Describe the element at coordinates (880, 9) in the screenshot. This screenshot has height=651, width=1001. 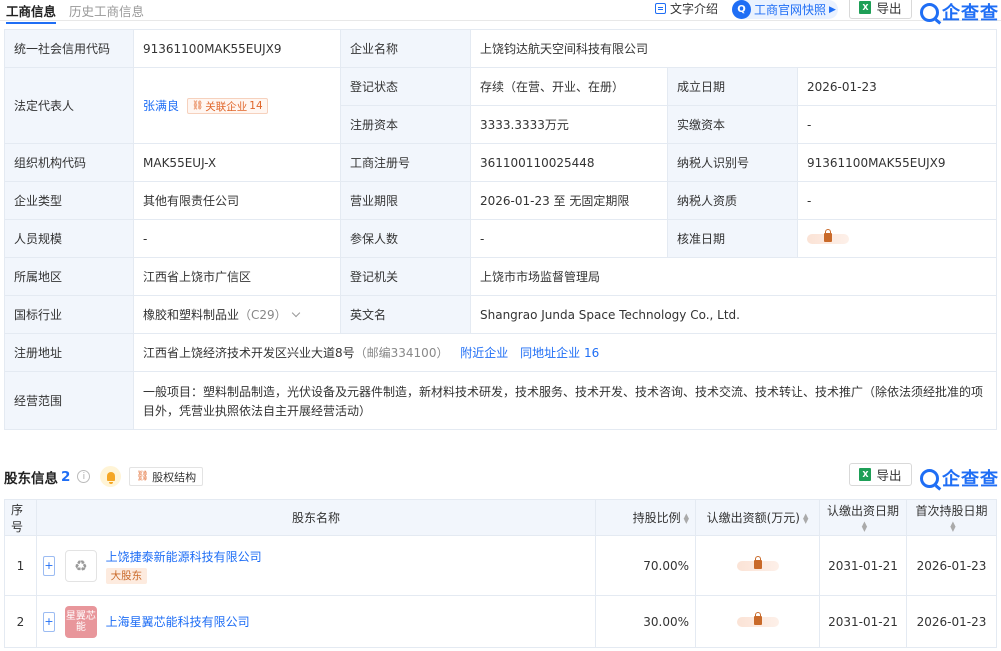
I see `export-button-top: X 导出` at that location.